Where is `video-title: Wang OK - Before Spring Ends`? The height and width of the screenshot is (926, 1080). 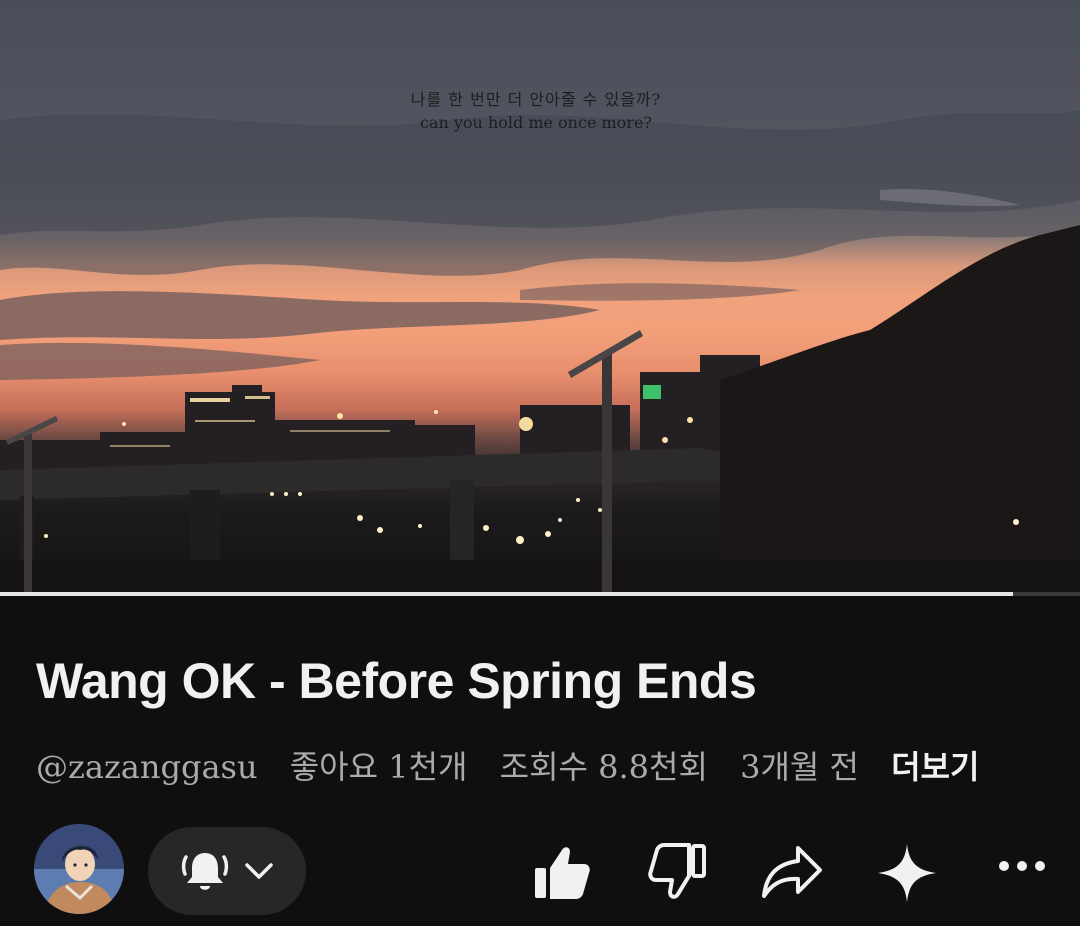 video-title: Wang OK - Before Spring Ends is located at coordinates (396, 681).